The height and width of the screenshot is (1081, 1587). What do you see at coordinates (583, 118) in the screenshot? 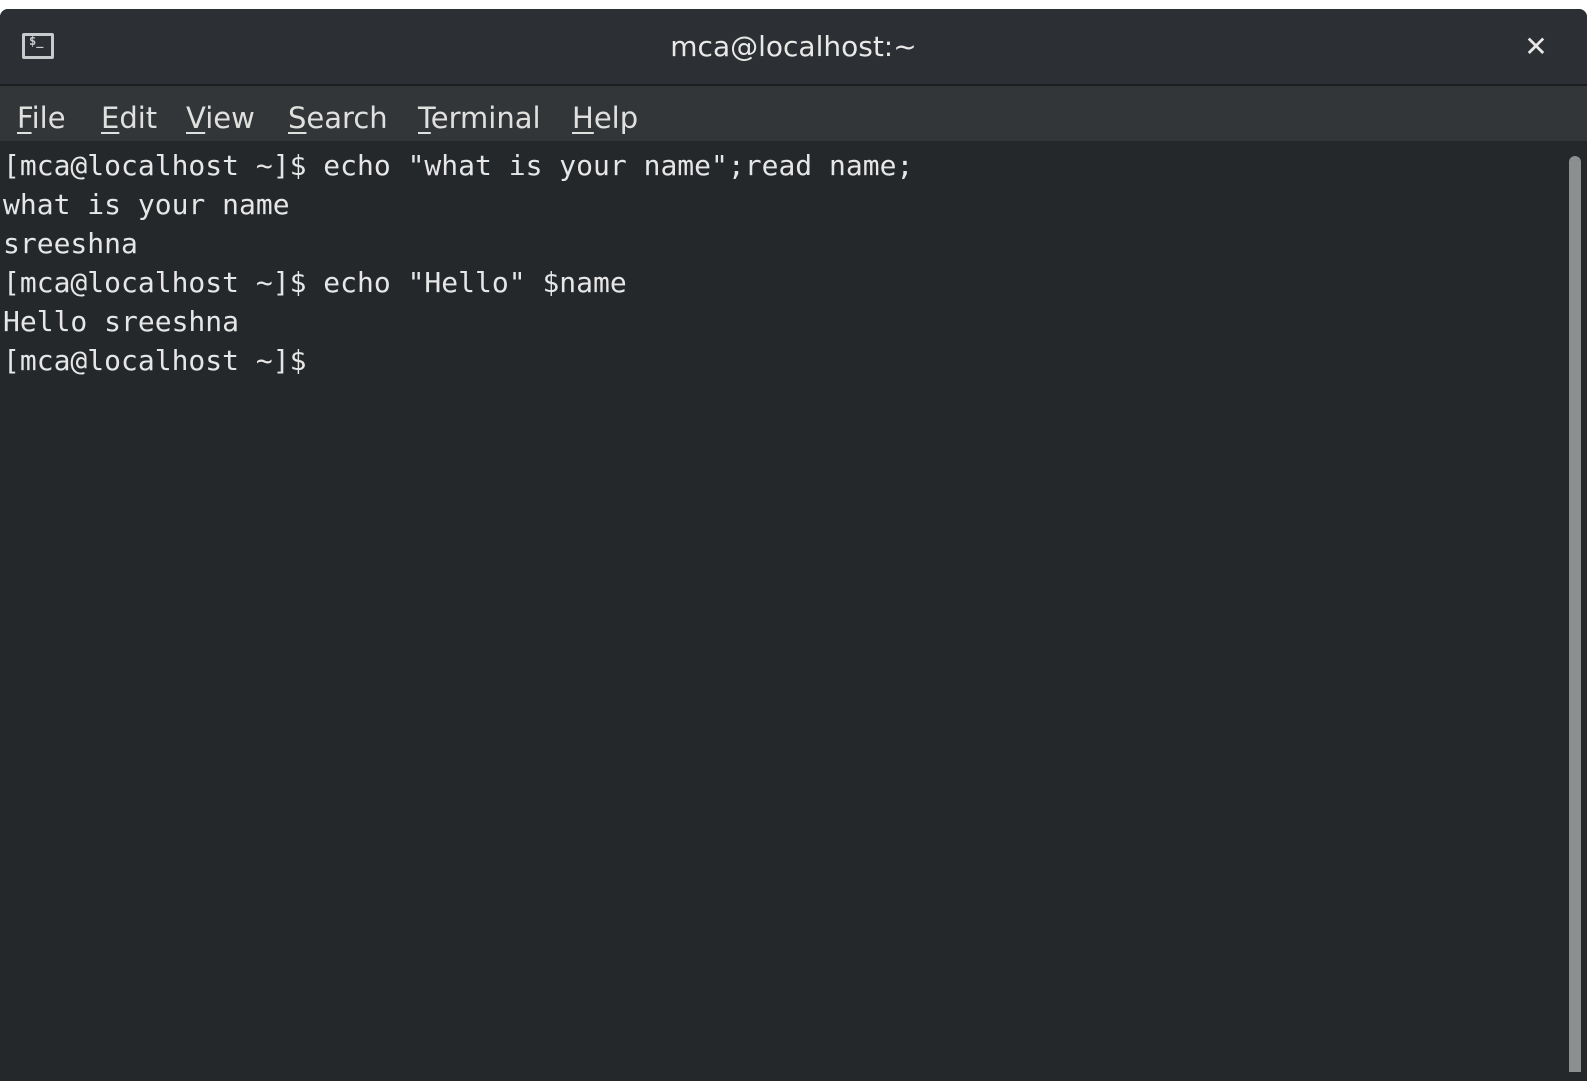
I see `menu-help-mnemonic: H` at bounding box center [583, 118].